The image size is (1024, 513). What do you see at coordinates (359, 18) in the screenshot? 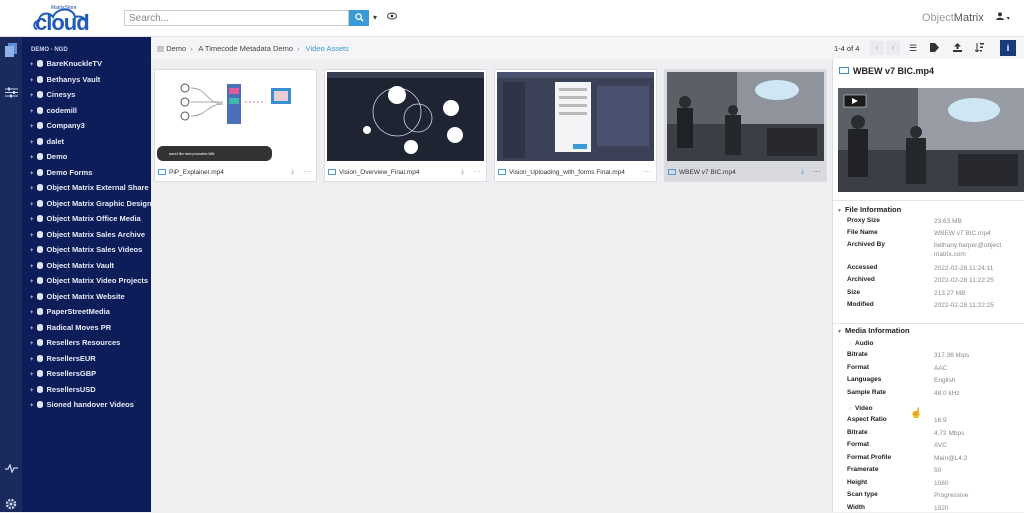
I see `search-button` at bounding box center [359, 18].